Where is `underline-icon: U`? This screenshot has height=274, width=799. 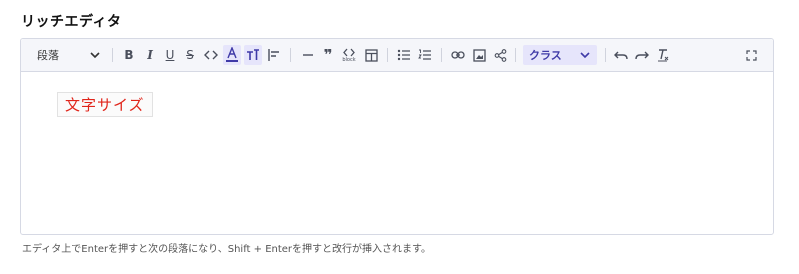 underline-icon: U is located at coordinates (170, 55).